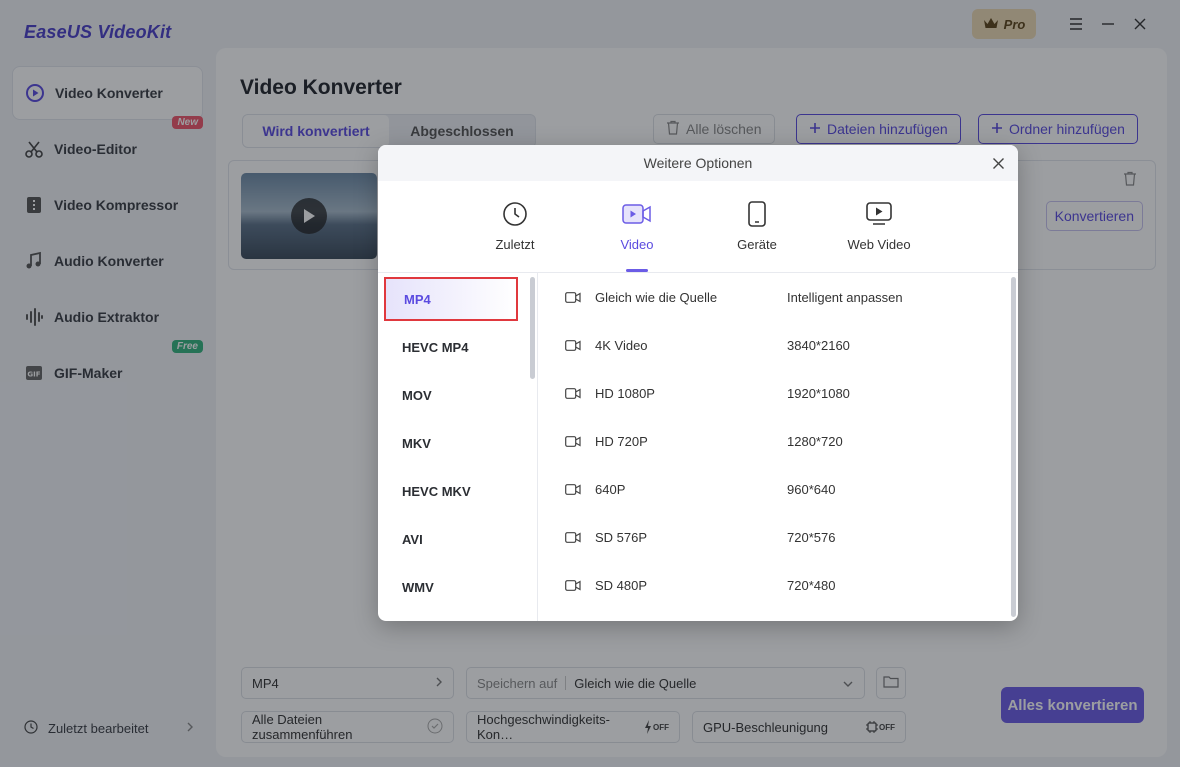 Image resolution: width=1180 pixels, height=767 pixels. I want to click on format-item-wmv: WMV, so click(451, 587).